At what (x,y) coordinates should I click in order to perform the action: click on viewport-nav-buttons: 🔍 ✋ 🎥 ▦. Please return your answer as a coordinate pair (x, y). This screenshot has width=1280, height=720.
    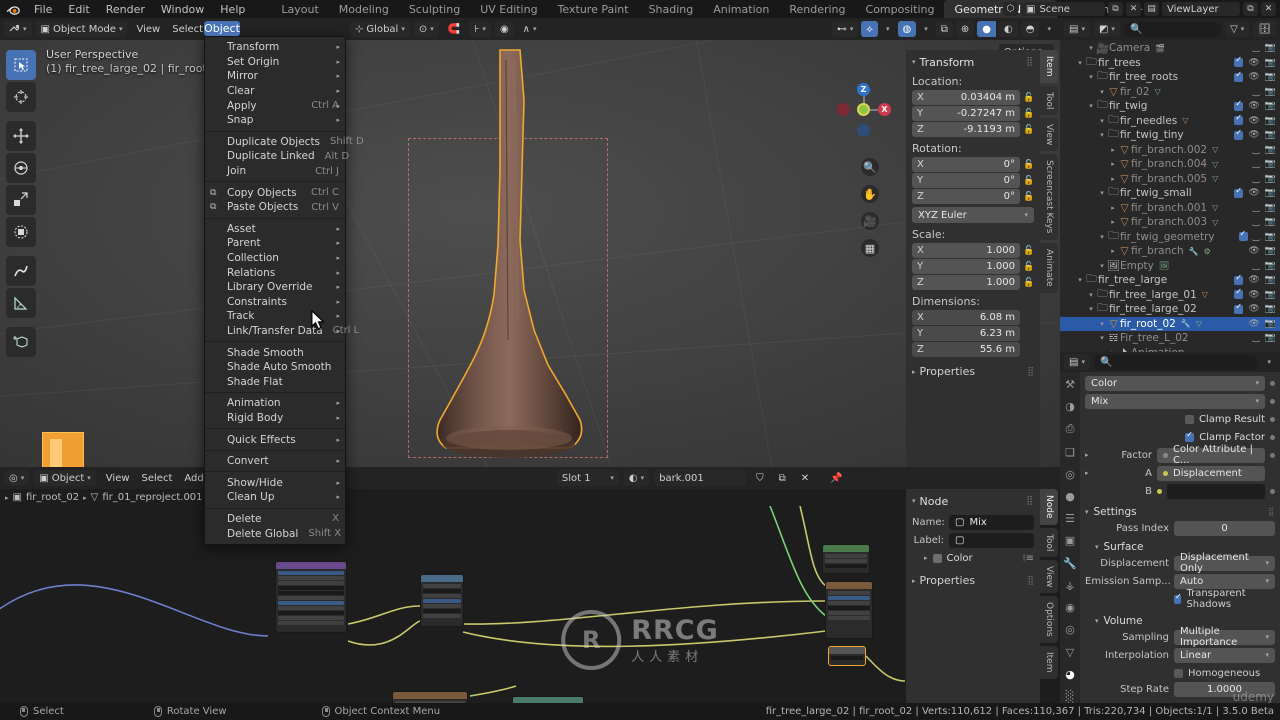
    Looking at the image, I should click on (870, 207).